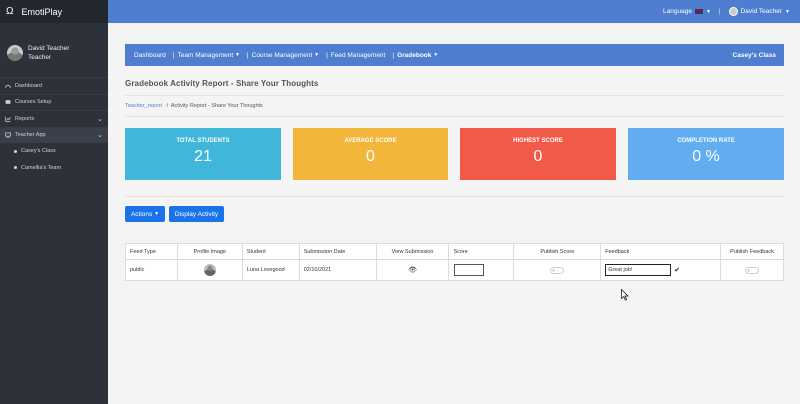 Image resolution: width=800 pixels, height=404 pixels. I want to click on student-cell: Luna Lovegood, so click(270, 270).